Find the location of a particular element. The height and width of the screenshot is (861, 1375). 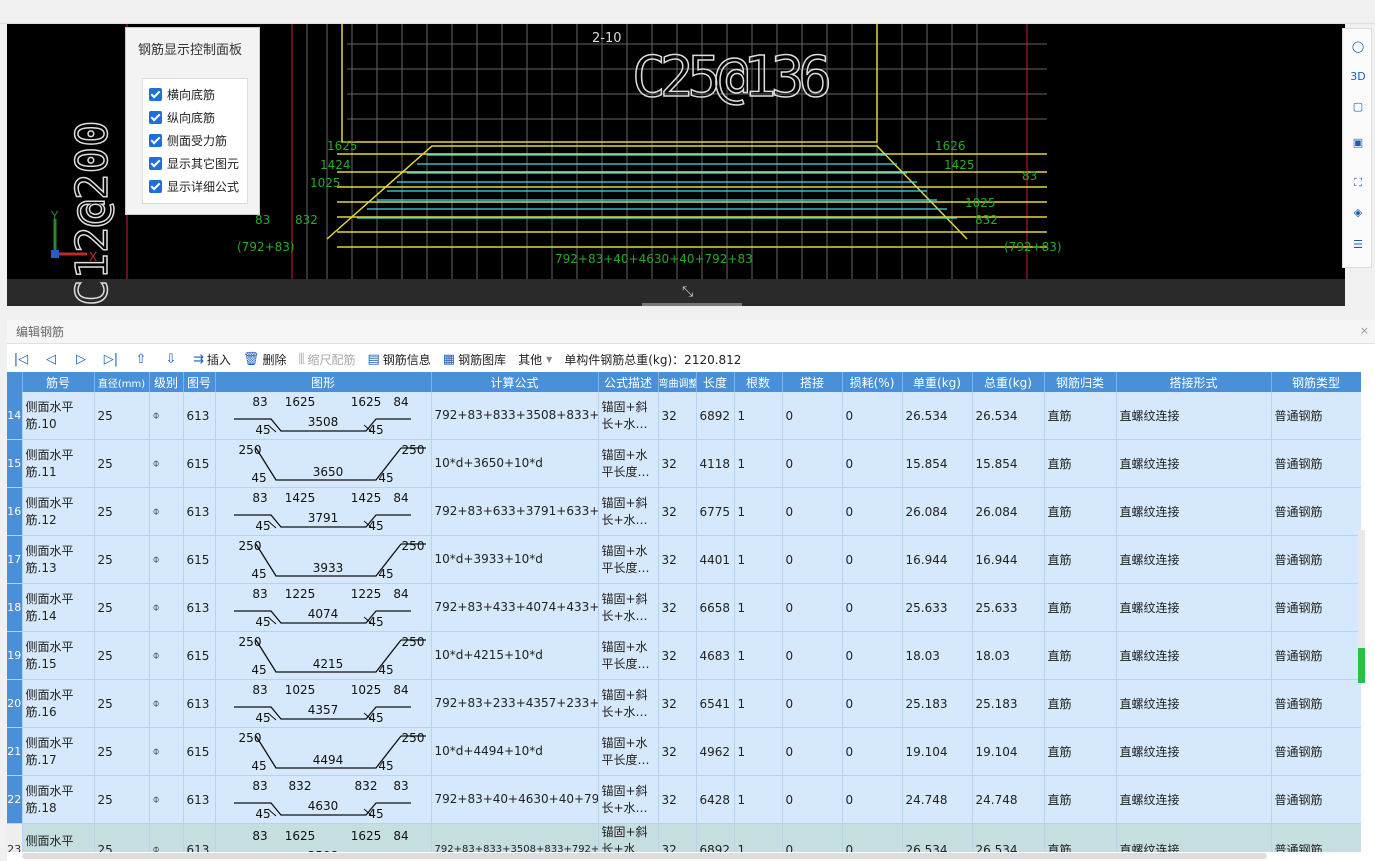

cell-shape: 250 4215 250 45 45 is located at coordinates (323, 655).